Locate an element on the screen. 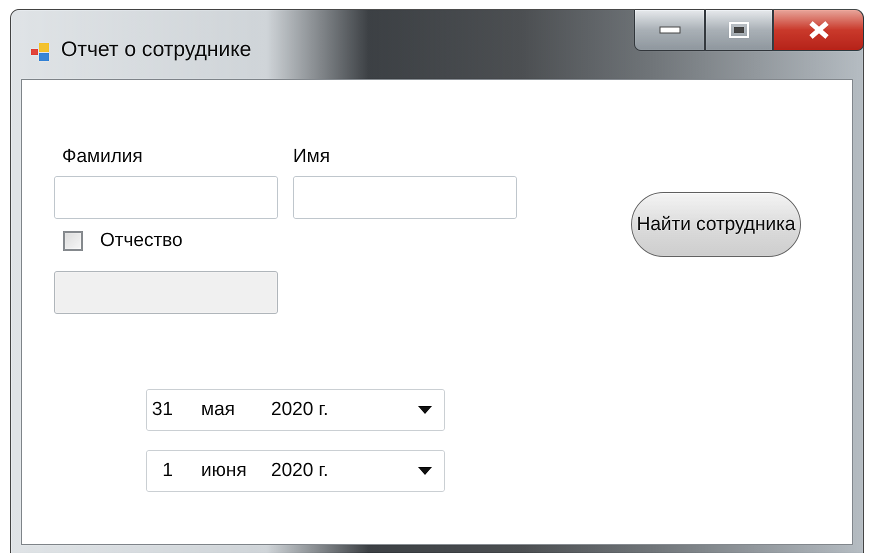  app-icon is located at coordinates (41, 52).